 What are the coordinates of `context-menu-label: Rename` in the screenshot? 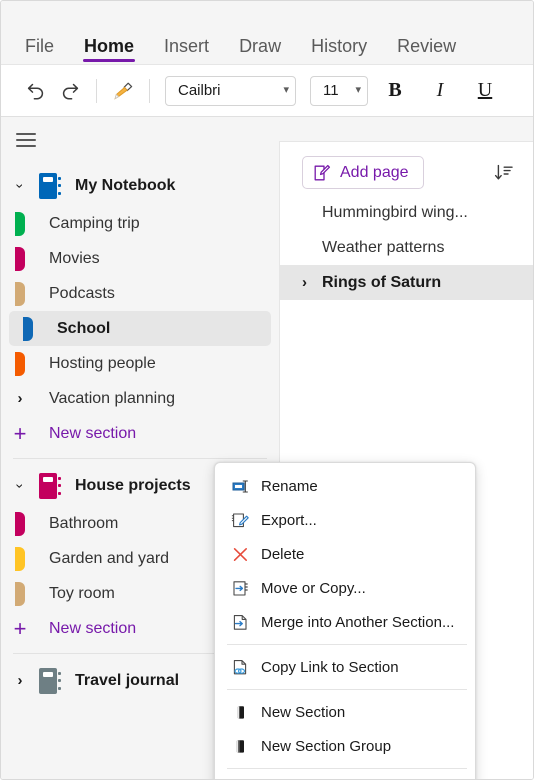 It's located at (289, 486).